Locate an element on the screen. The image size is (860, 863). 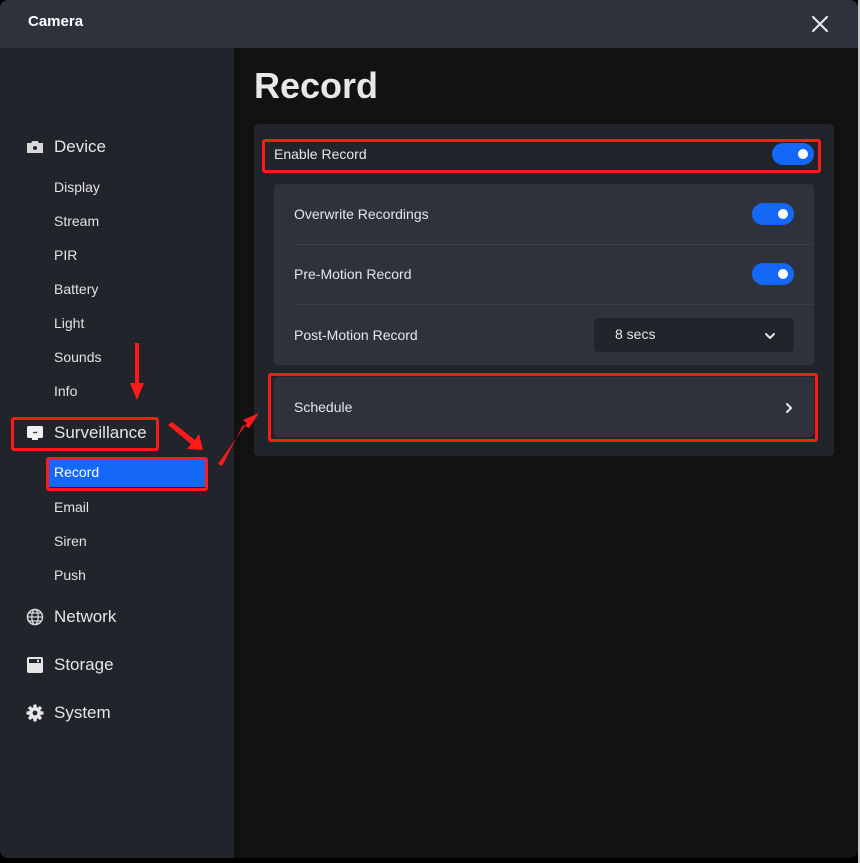
sidebar-item-info: Info is located at coordinates (65, 391).